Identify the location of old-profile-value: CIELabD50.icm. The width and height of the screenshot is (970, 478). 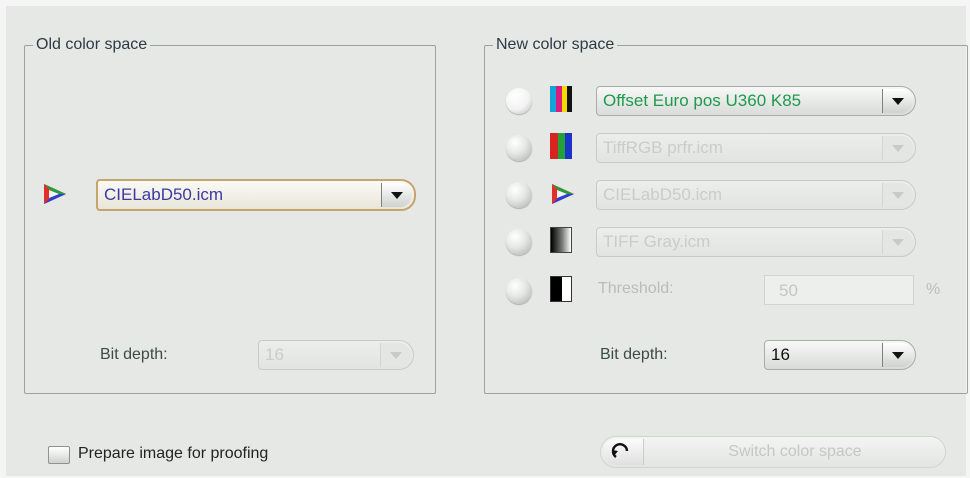
(164, 194).